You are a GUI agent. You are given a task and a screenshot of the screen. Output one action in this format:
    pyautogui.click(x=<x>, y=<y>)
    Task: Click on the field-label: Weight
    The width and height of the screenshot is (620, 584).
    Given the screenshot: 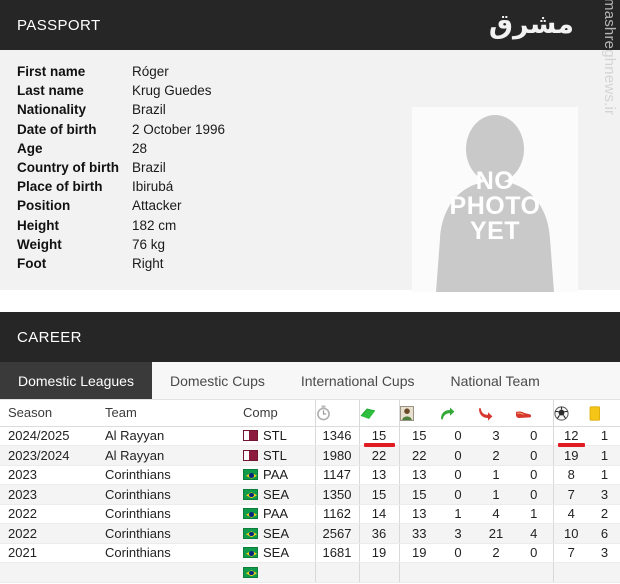 What is the action you would take?
    pyautogui.click(x=39, y=244)
    